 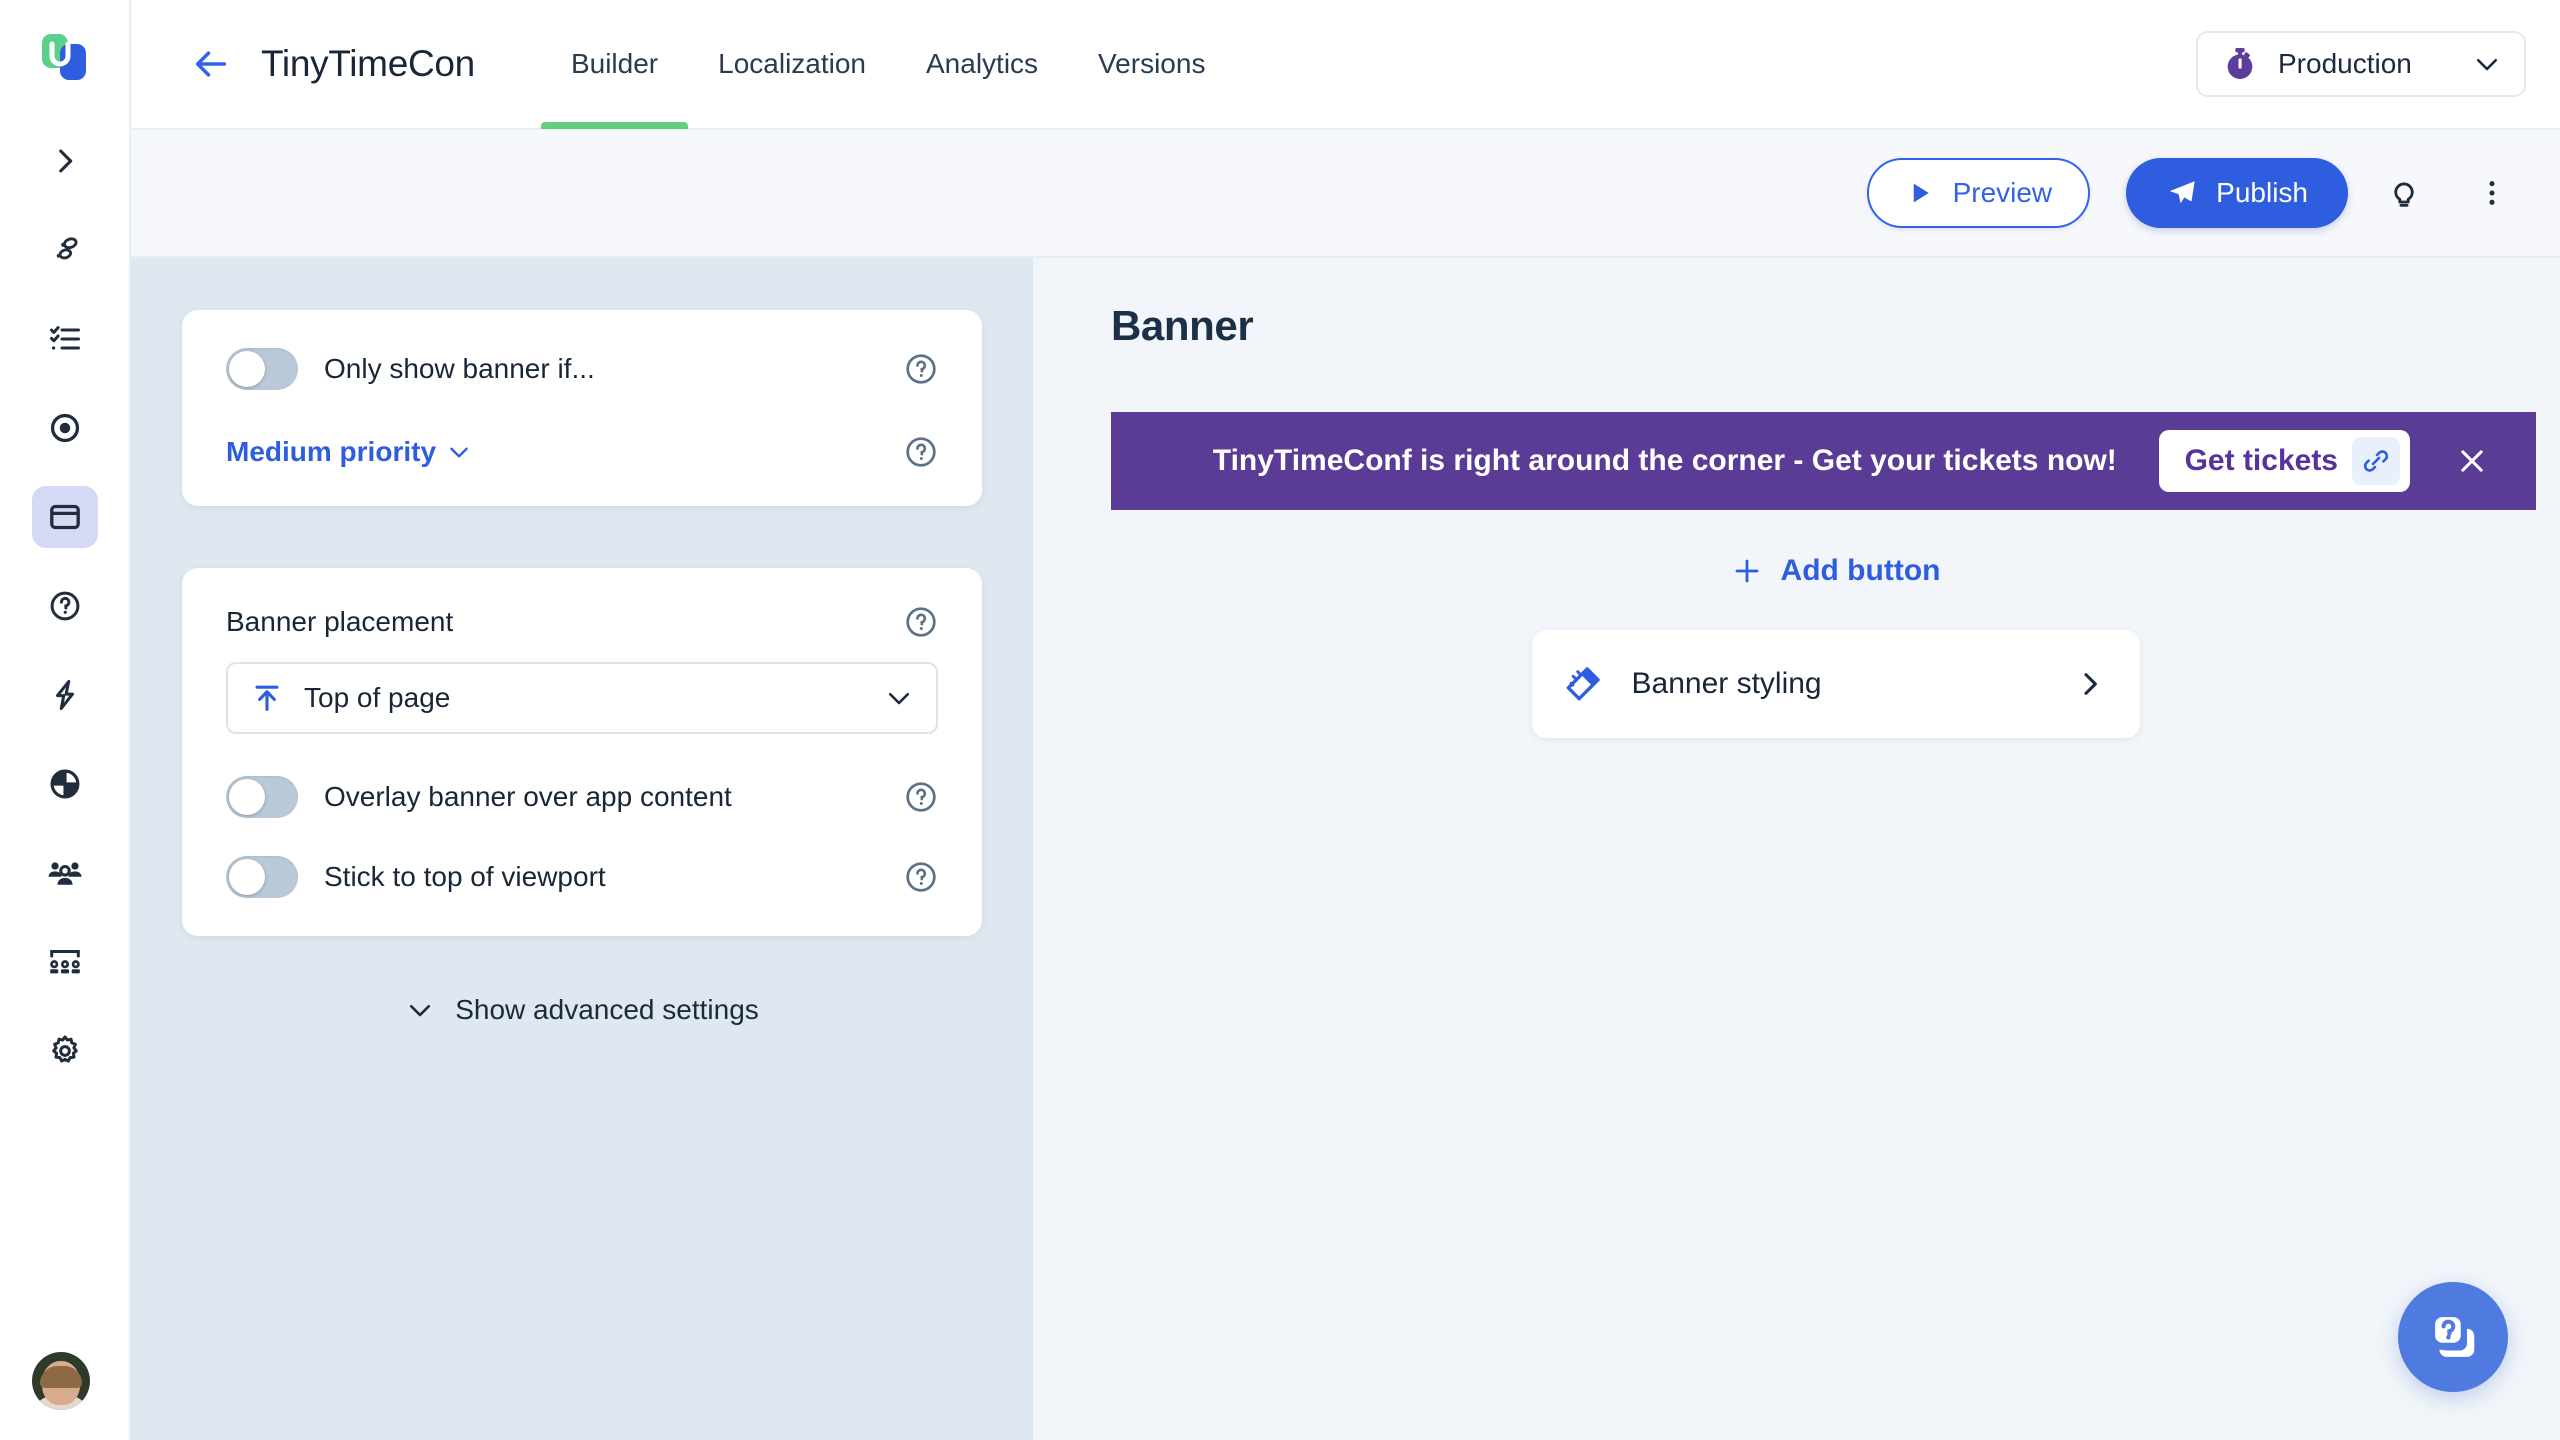 What do you see at coordinates (921, 877) in the screenshot?
I see `help-icon-stick` at bounding box center [921, 877].